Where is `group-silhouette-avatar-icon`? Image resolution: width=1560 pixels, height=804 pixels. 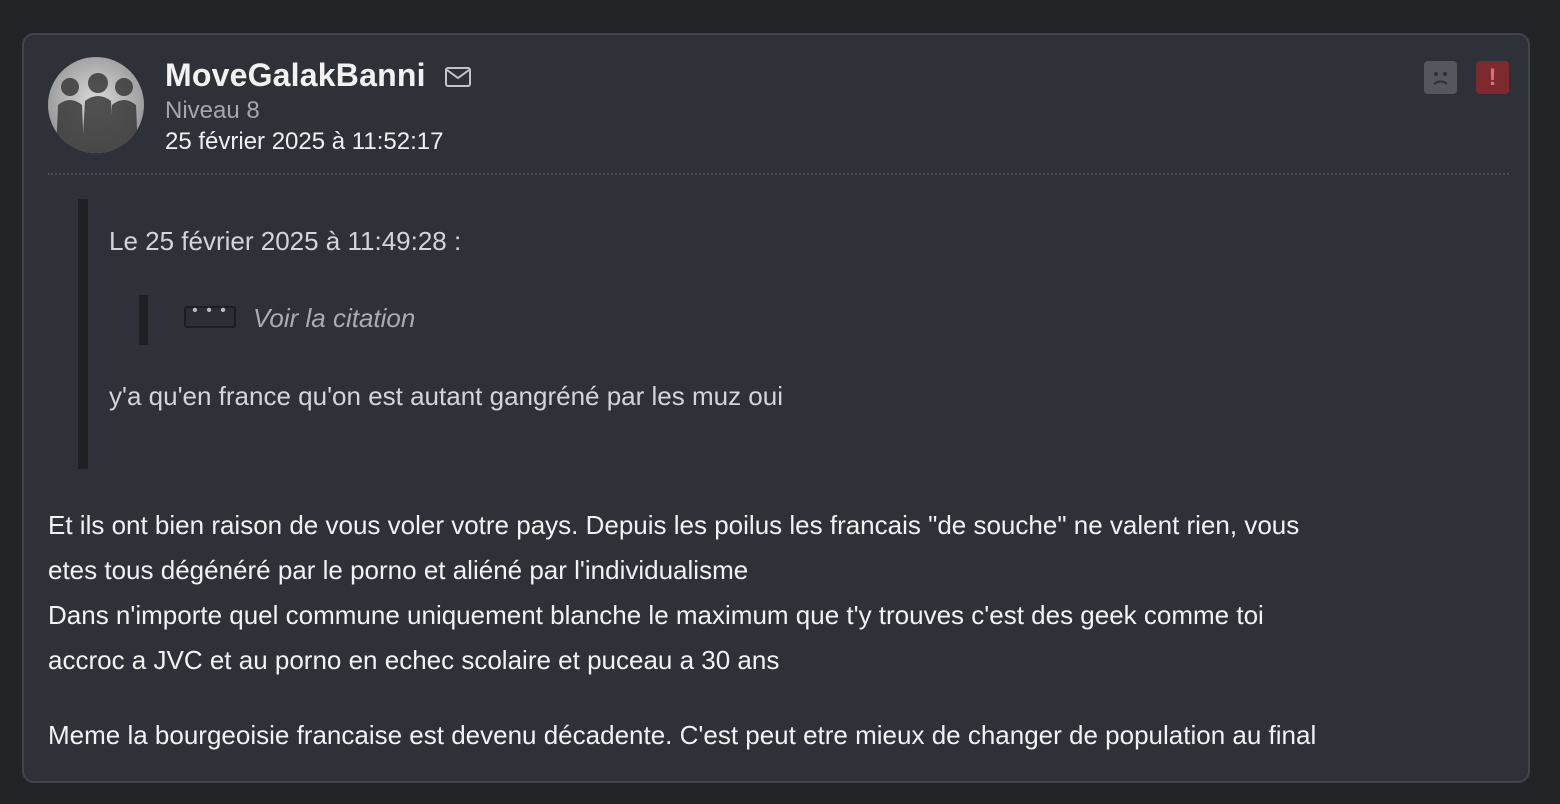 group-silhouette-avatar-icon is located at coordinates (97, 113).